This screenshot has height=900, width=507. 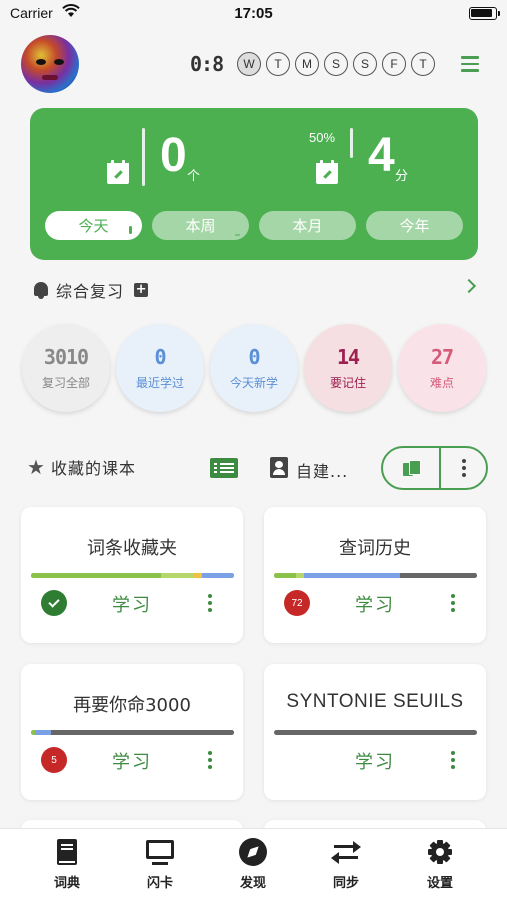 What do you see at coordinates (66, 883) in the screenshot?
I see `tab-label: 词典` at bounding box center [66, 883].